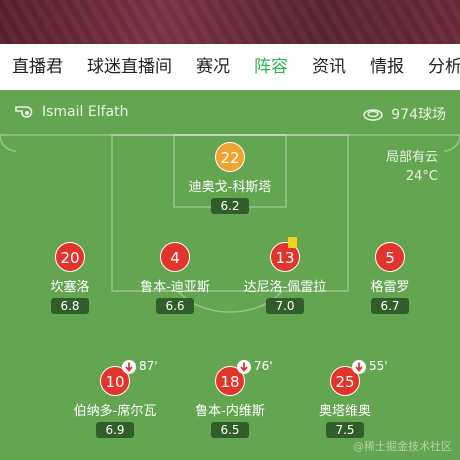 The height and width of the screenshot is (460, 460). I want to click on sub-time: 87', so click(148, 366).